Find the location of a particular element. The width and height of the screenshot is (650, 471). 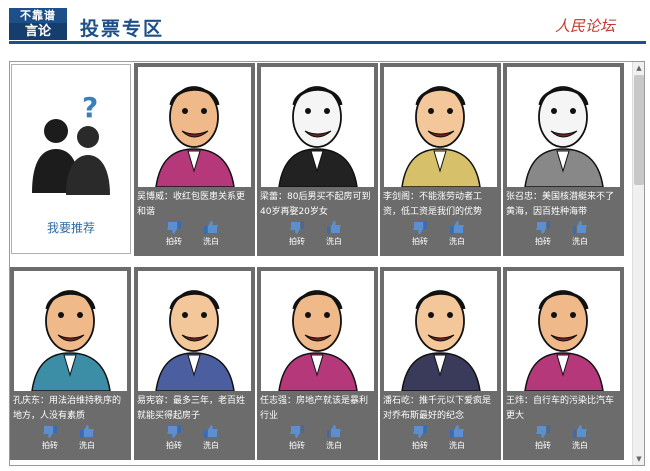

brand-line1: 不靠谱 is located at coordinates (38, 15).